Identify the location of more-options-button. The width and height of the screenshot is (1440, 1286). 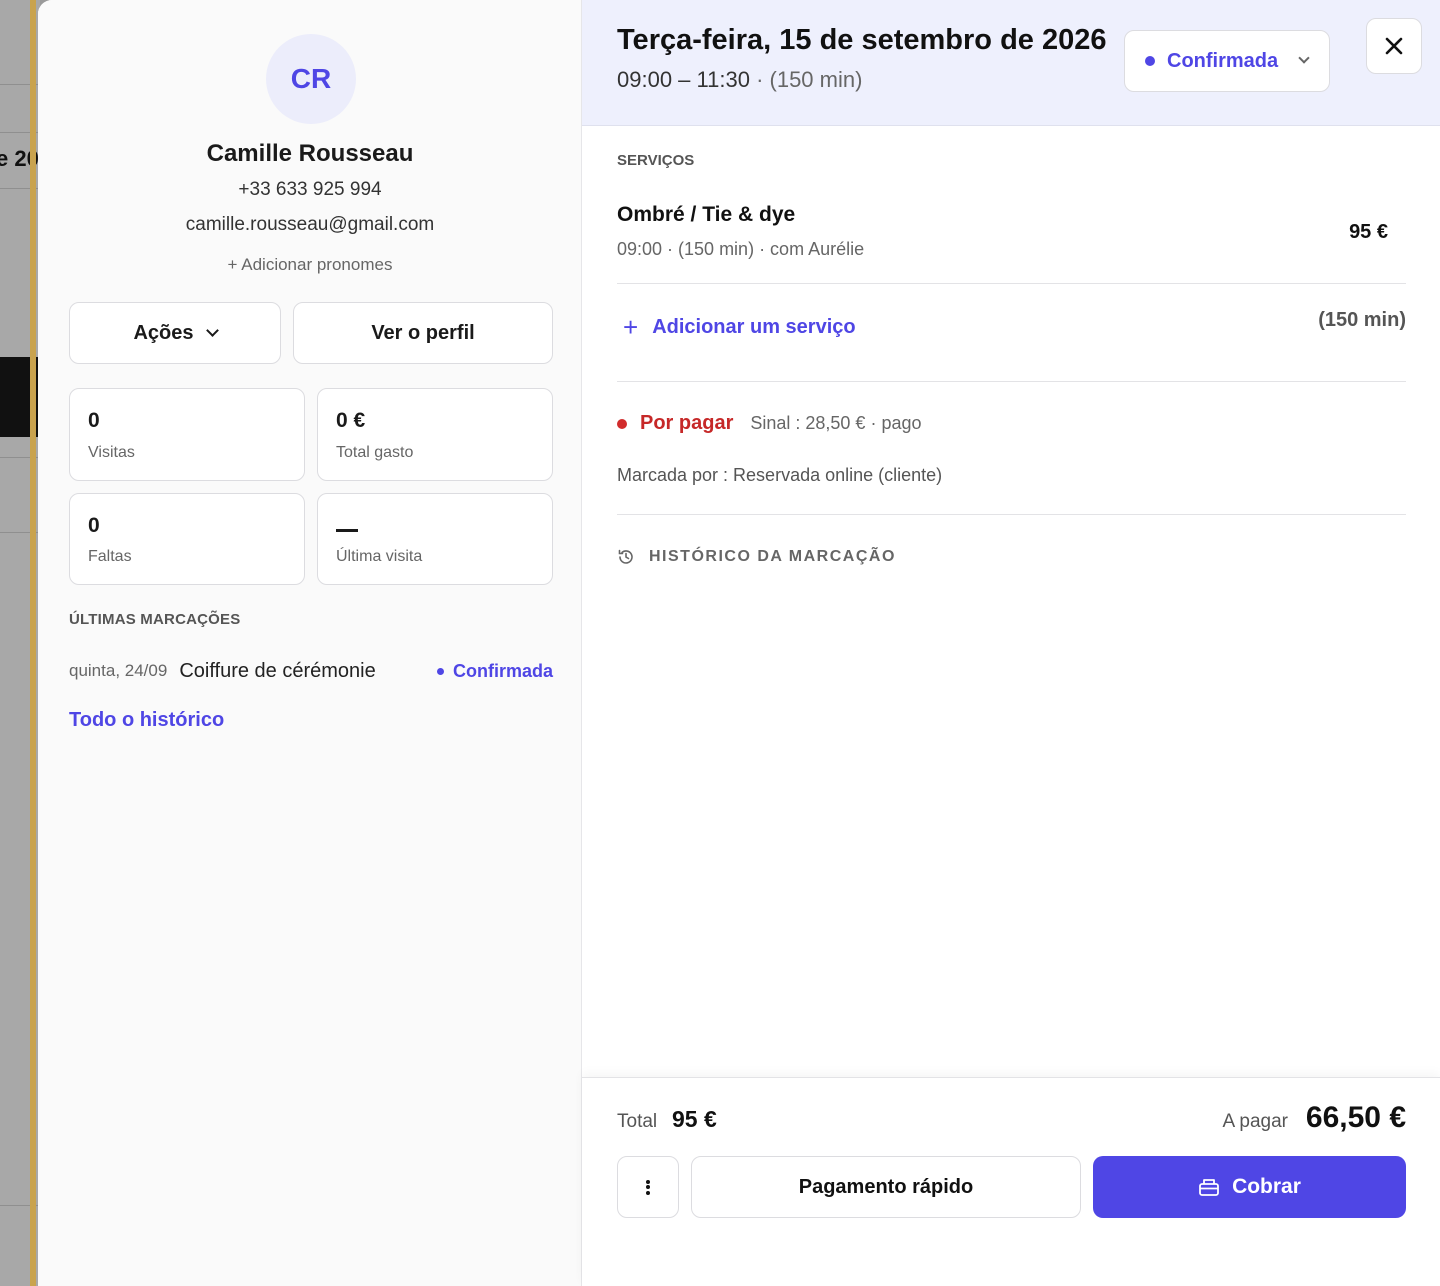
(648, 1187).